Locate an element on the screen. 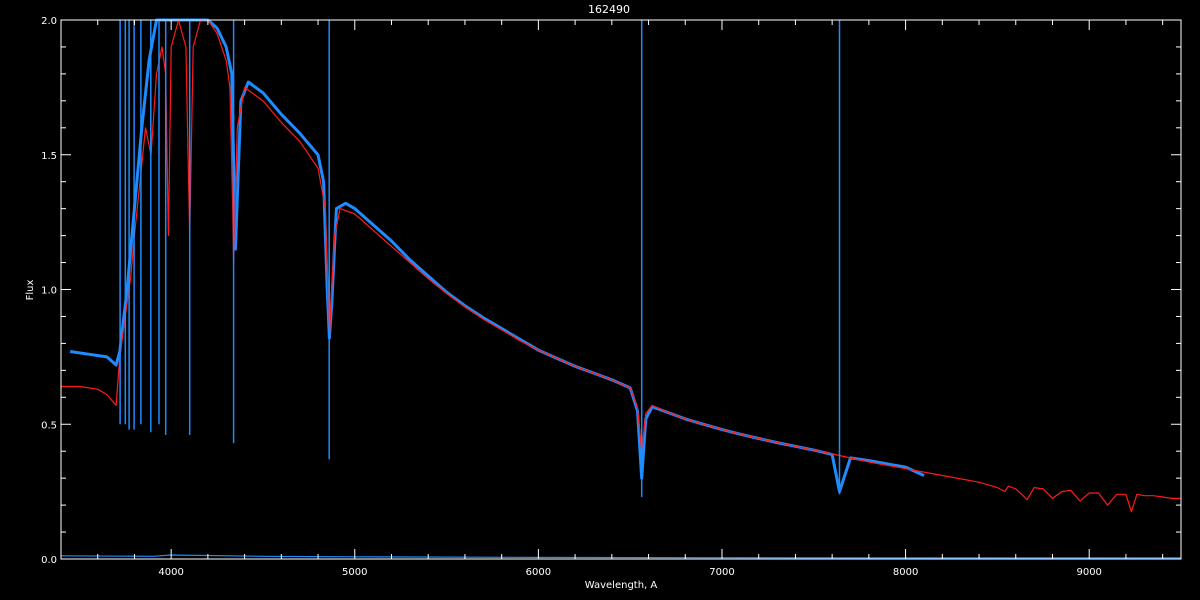  chart-title: 162490 is located at coordinates (609, 9).